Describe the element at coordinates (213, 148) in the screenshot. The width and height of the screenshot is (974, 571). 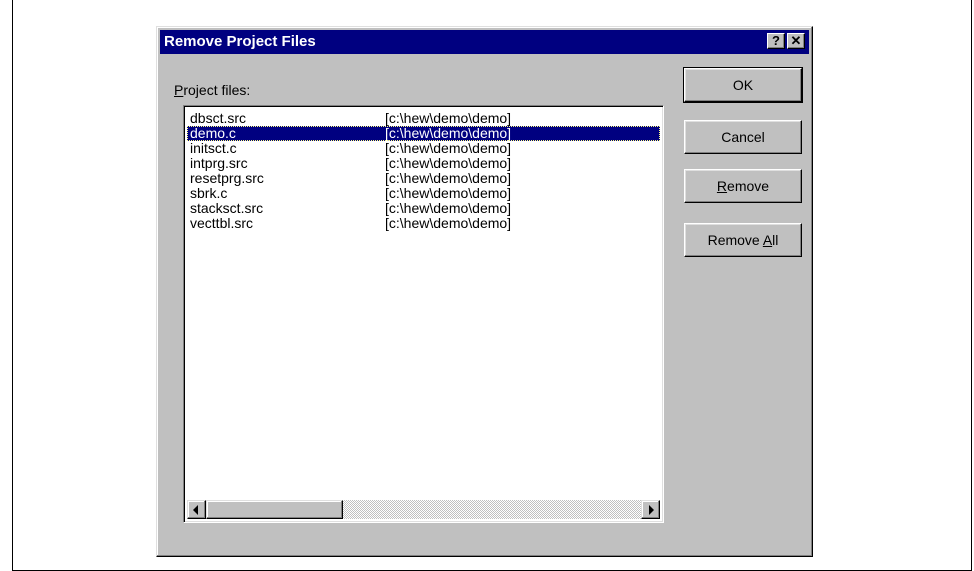
I see `file-name: initsct.c` at that location.